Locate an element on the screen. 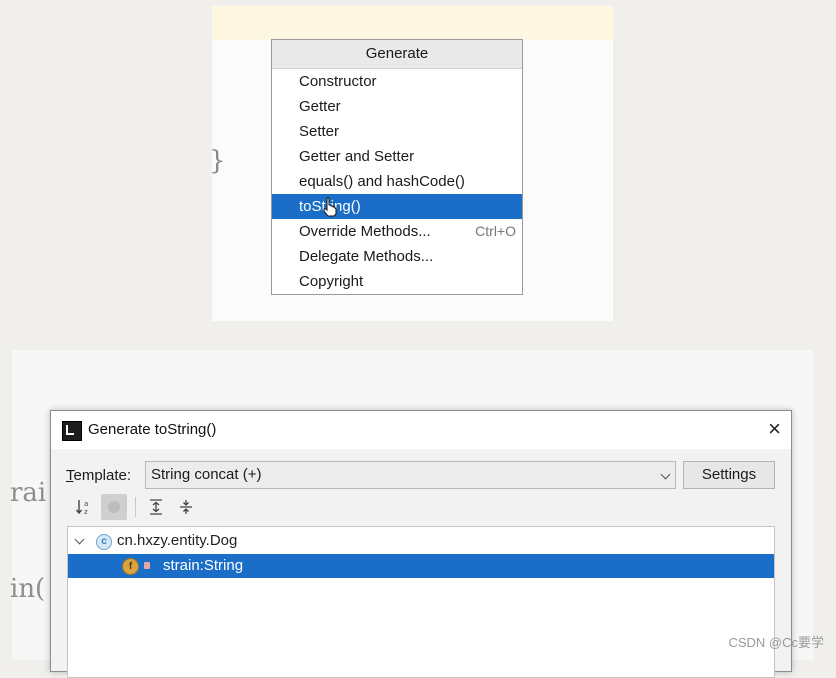 The width and height of the screenshot is (836, 678). svg-text: a is located at coordinates (86, 504).